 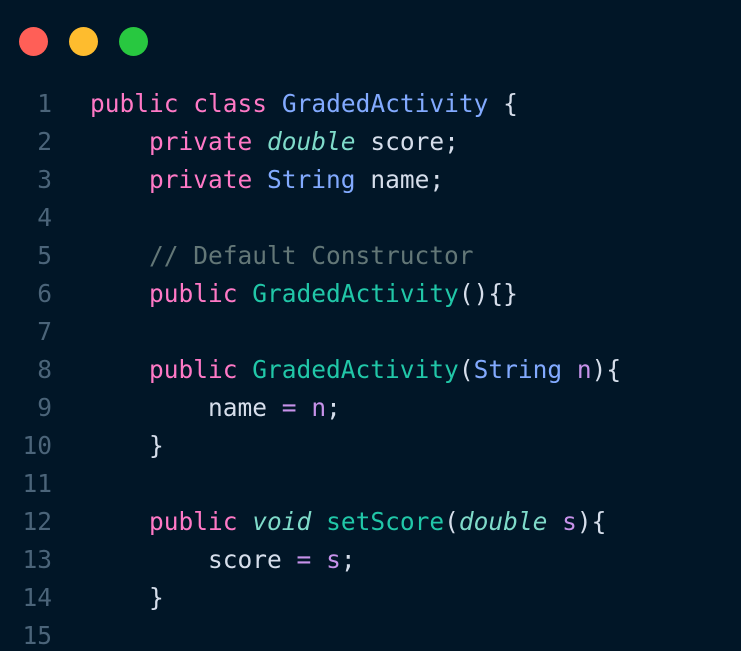 I want to click on line-number: 6, so click(x=44, y=293).